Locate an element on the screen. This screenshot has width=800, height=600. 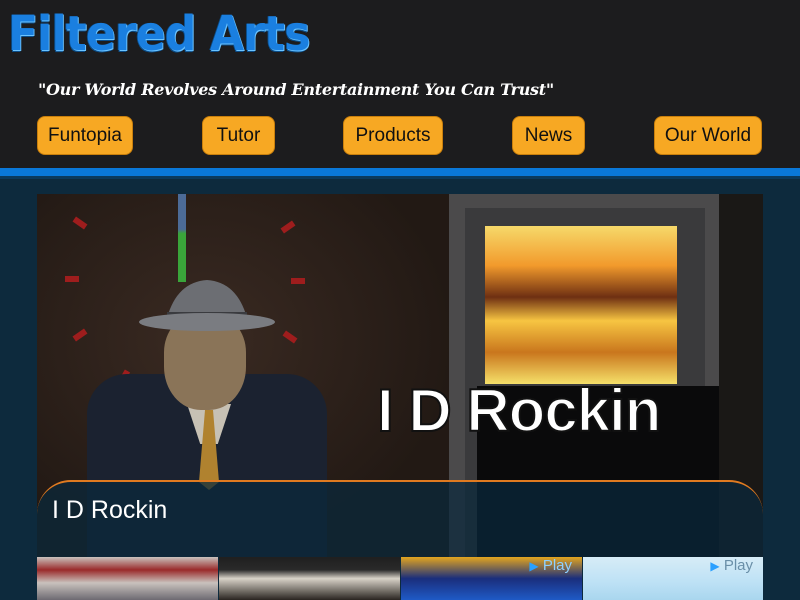
hero-caption-bar: I D Rockin is located at coordinates (400, 519).